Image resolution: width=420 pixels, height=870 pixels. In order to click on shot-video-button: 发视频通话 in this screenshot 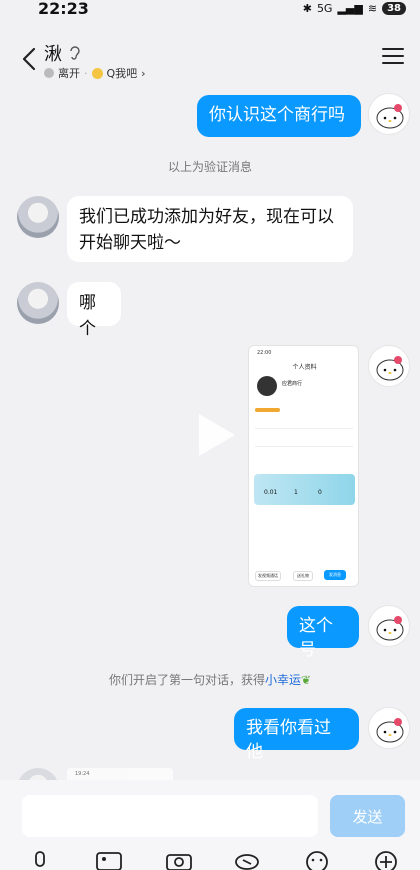, I will do `click(268, 576)`.